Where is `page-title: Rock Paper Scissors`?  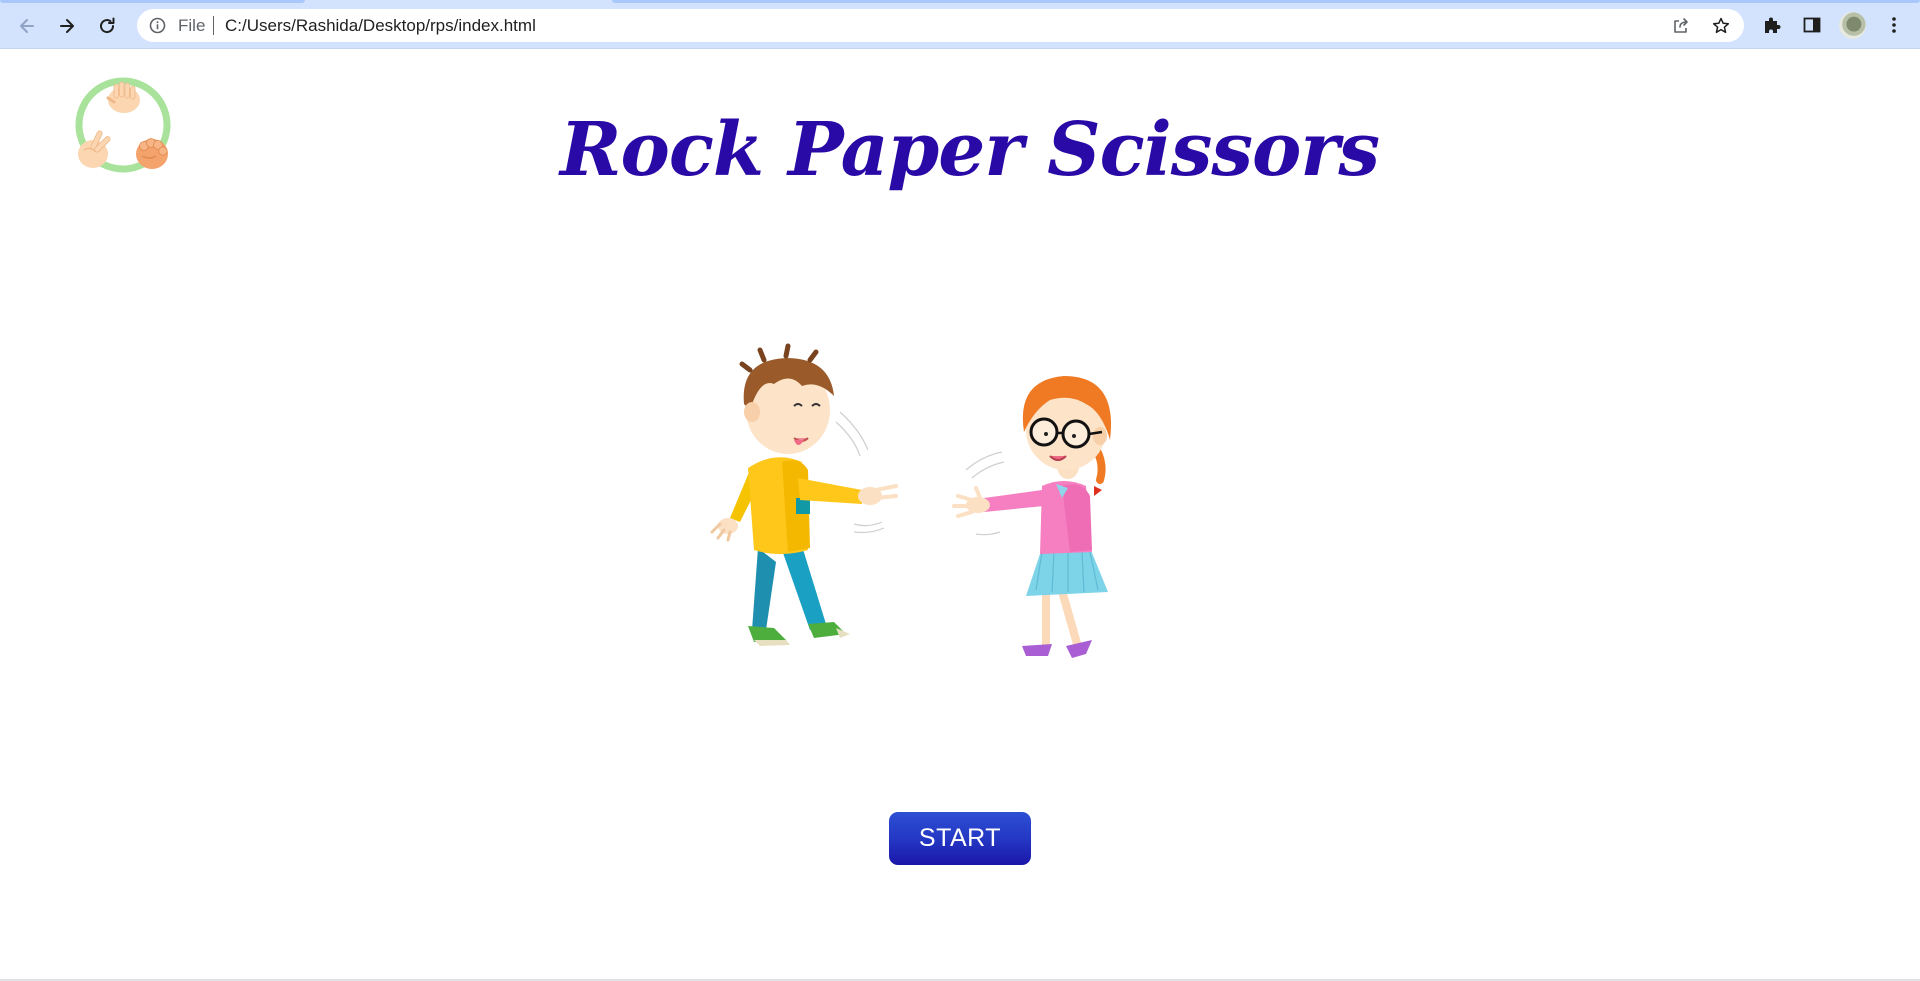
page-title: Rock Paper Scissors is located at coordinates (970, 150).